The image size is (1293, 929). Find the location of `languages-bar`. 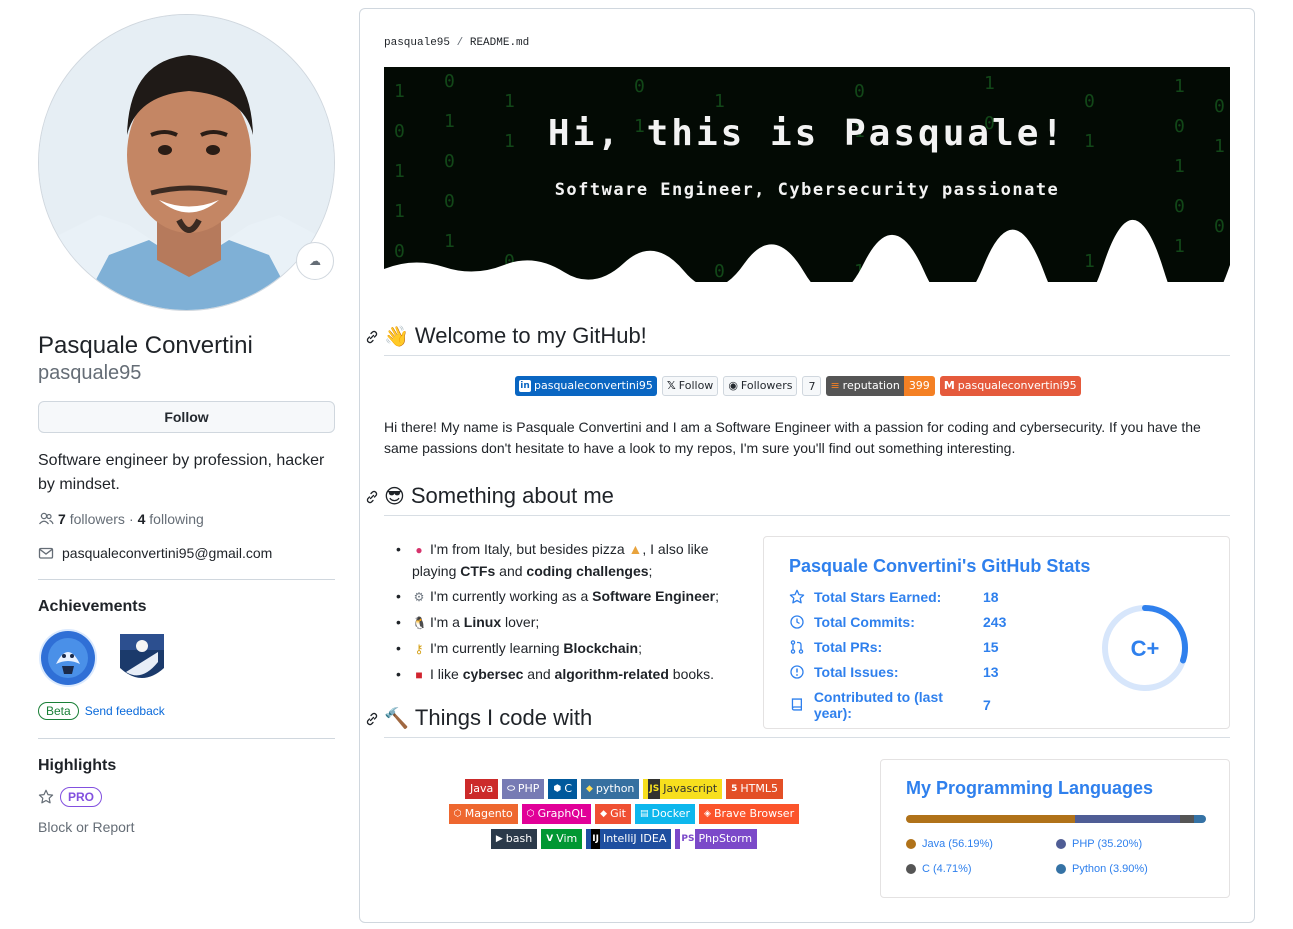

languages-bar is located at coordinates (1056, 819).